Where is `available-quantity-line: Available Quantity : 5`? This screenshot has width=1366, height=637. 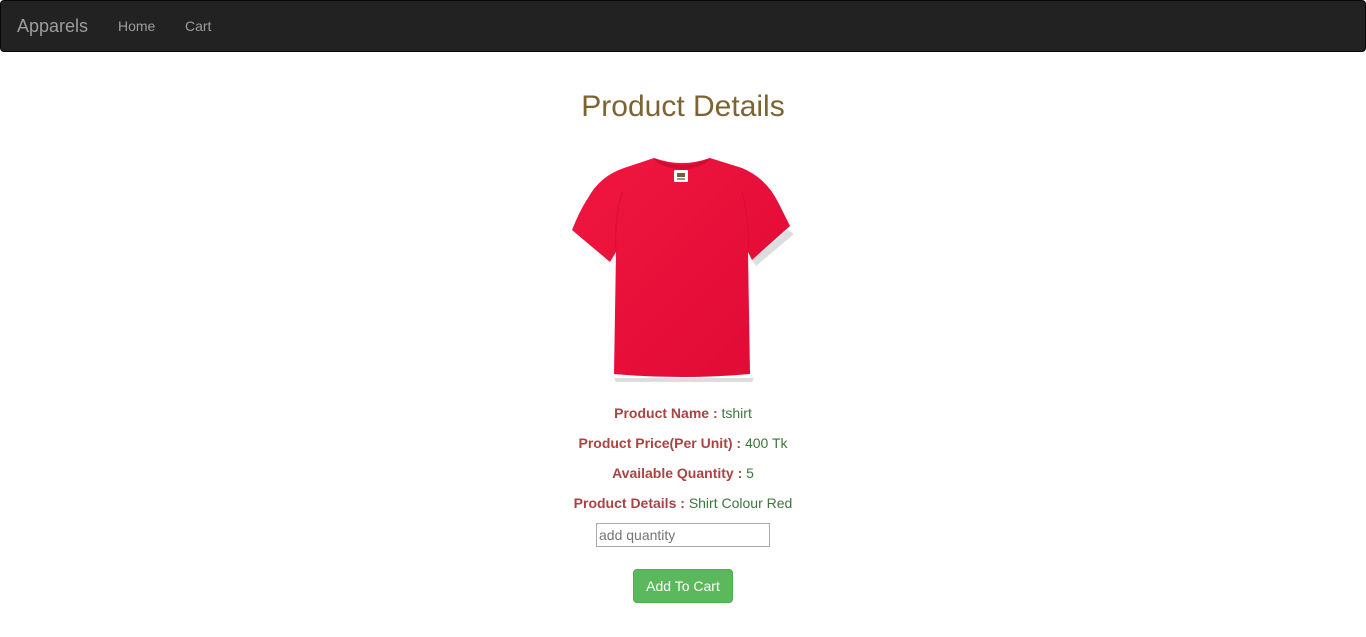 available-quantity-line: Available Quantity : 5 is located at coordinates (683, 473).